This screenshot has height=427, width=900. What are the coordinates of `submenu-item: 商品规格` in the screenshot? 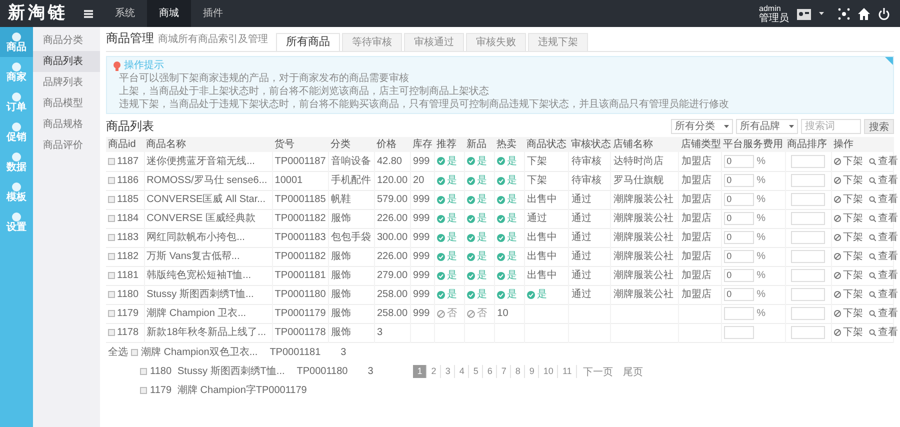 It's located at (66, 124).